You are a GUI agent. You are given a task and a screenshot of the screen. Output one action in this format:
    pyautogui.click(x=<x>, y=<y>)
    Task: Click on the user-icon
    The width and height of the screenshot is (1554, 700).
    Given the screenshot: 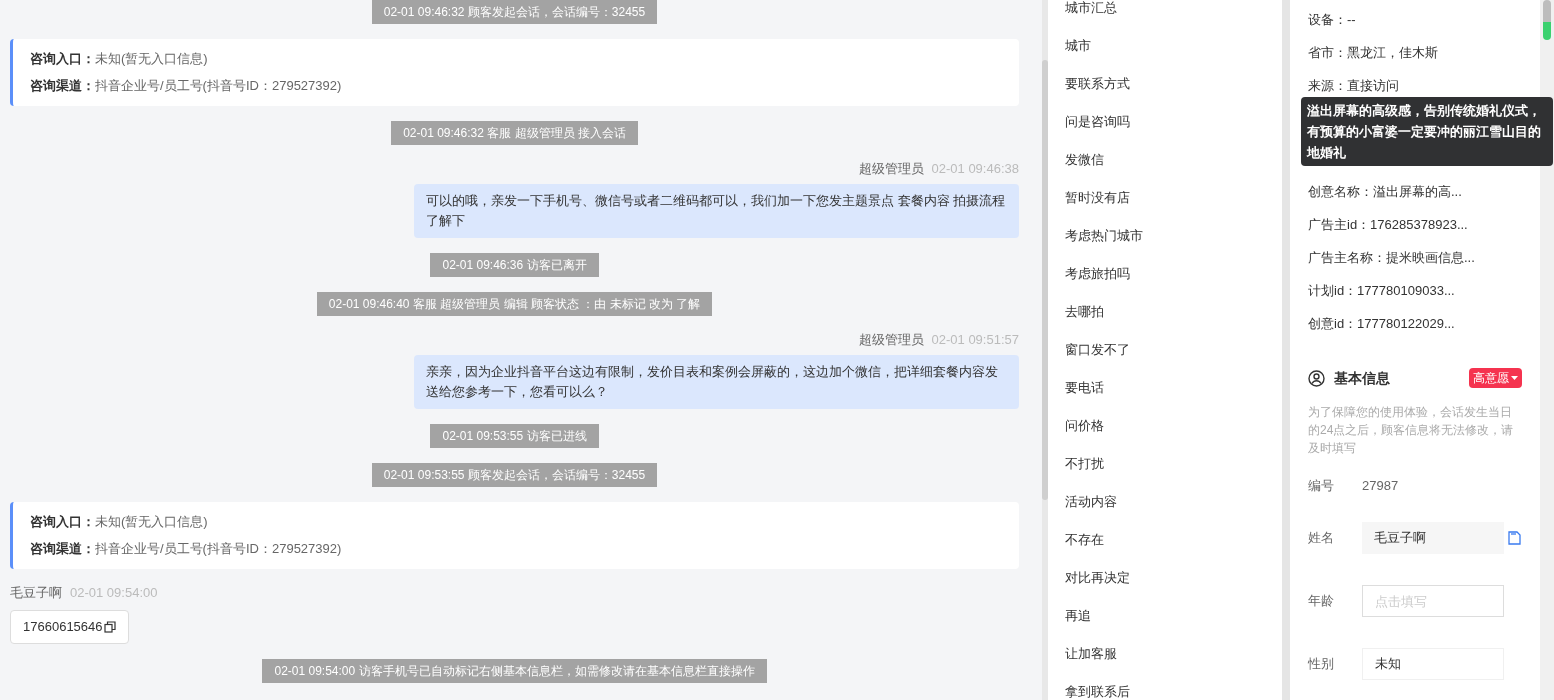 What is the action you would take?
    pyautogui.click(x=1316, y=378)
    